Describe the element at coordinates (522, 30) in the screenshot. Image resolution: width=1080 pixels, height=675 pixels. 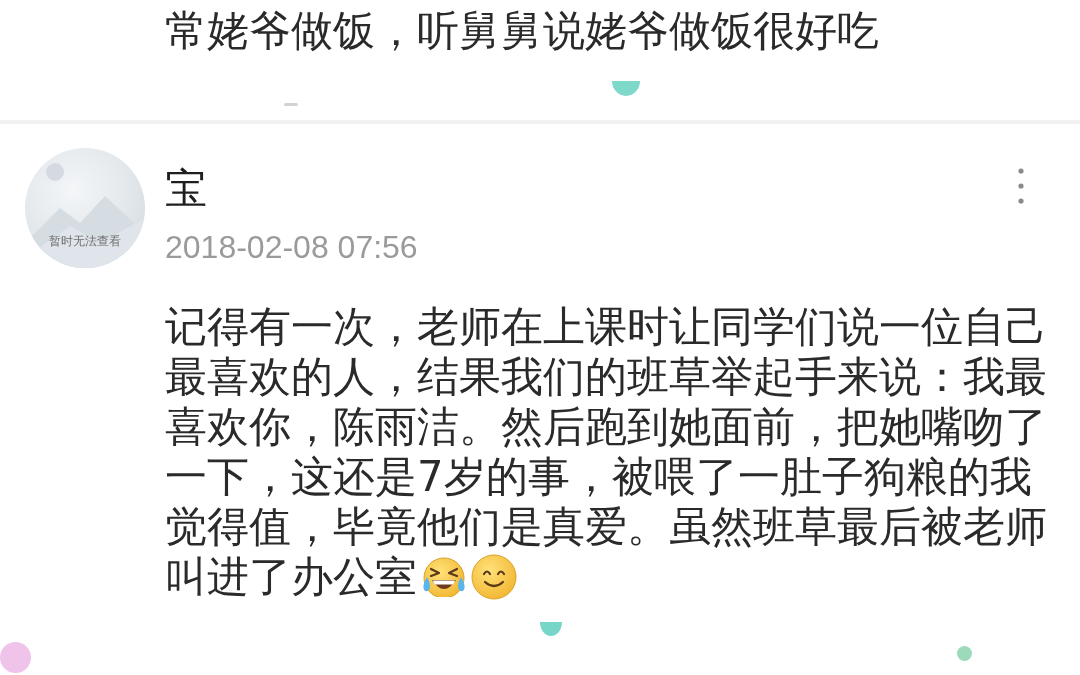
I see `comment-text: 常姥爷做饭，听舅舅说姥爷做饭很好吃` at that location.